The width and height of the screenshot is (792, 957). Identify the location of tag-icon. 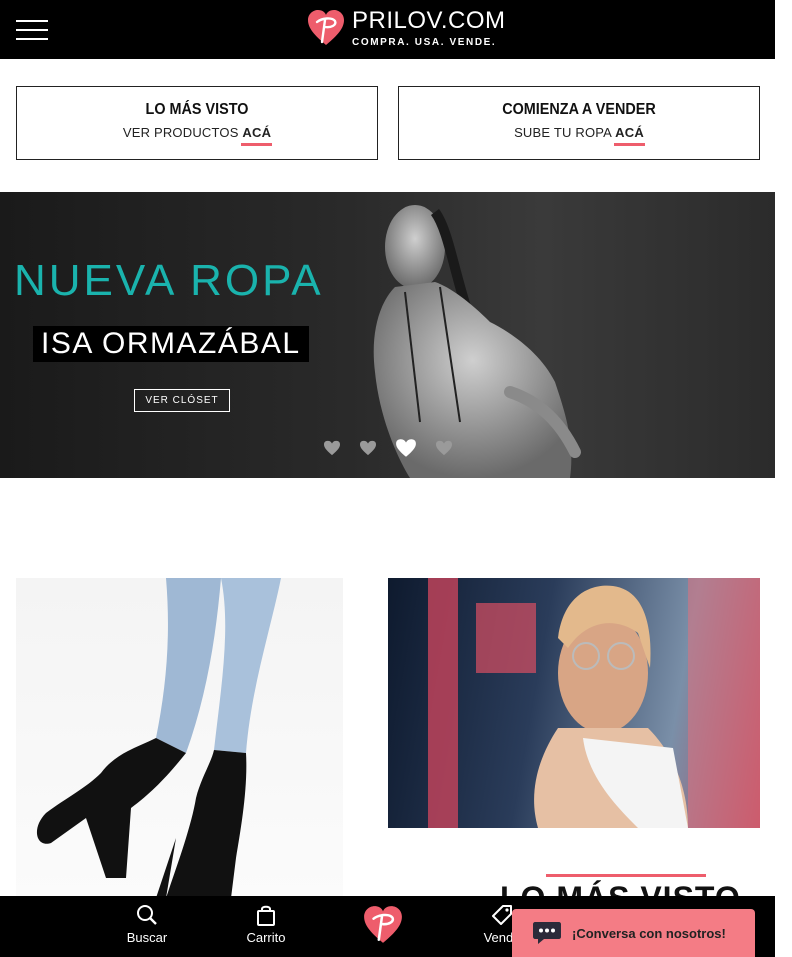
(502, 915).